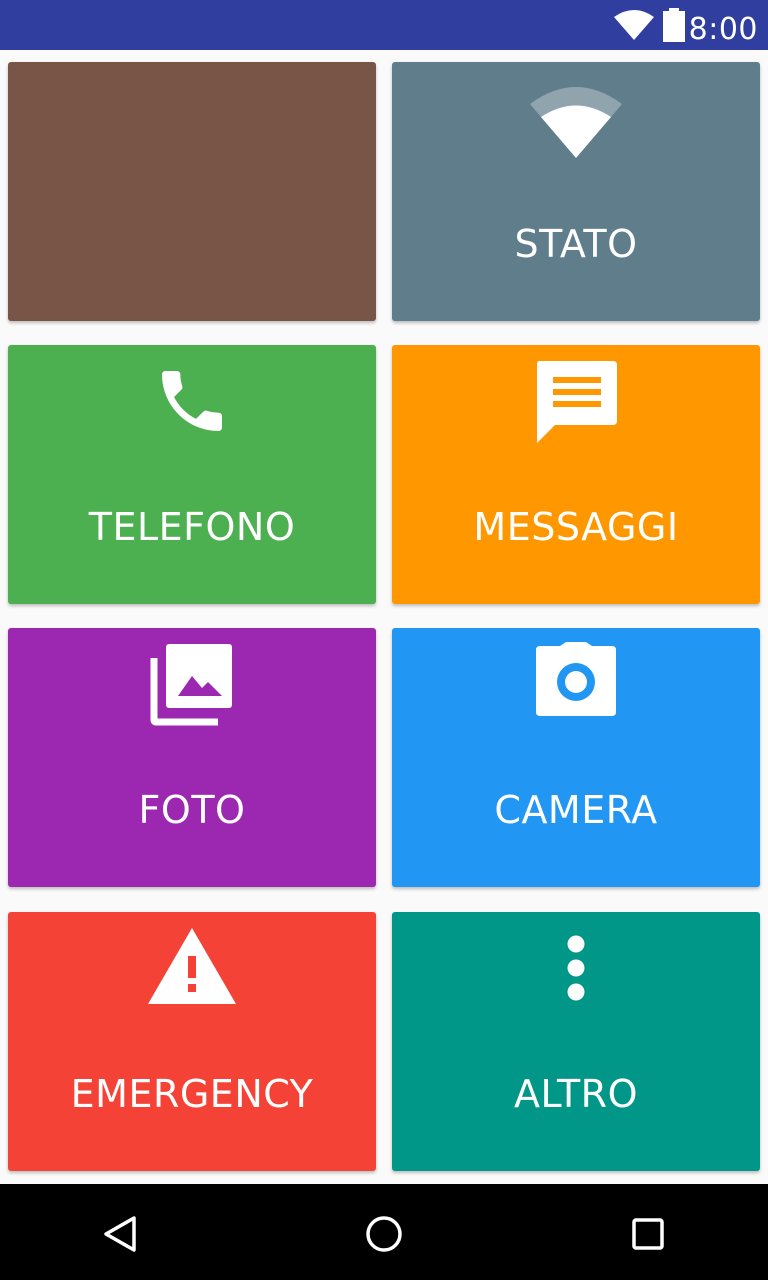  What do you see at coordinates (192, 810) in the screenshot?
I see `tile-foto-label: FOTO` at bounding box center [192, 810].